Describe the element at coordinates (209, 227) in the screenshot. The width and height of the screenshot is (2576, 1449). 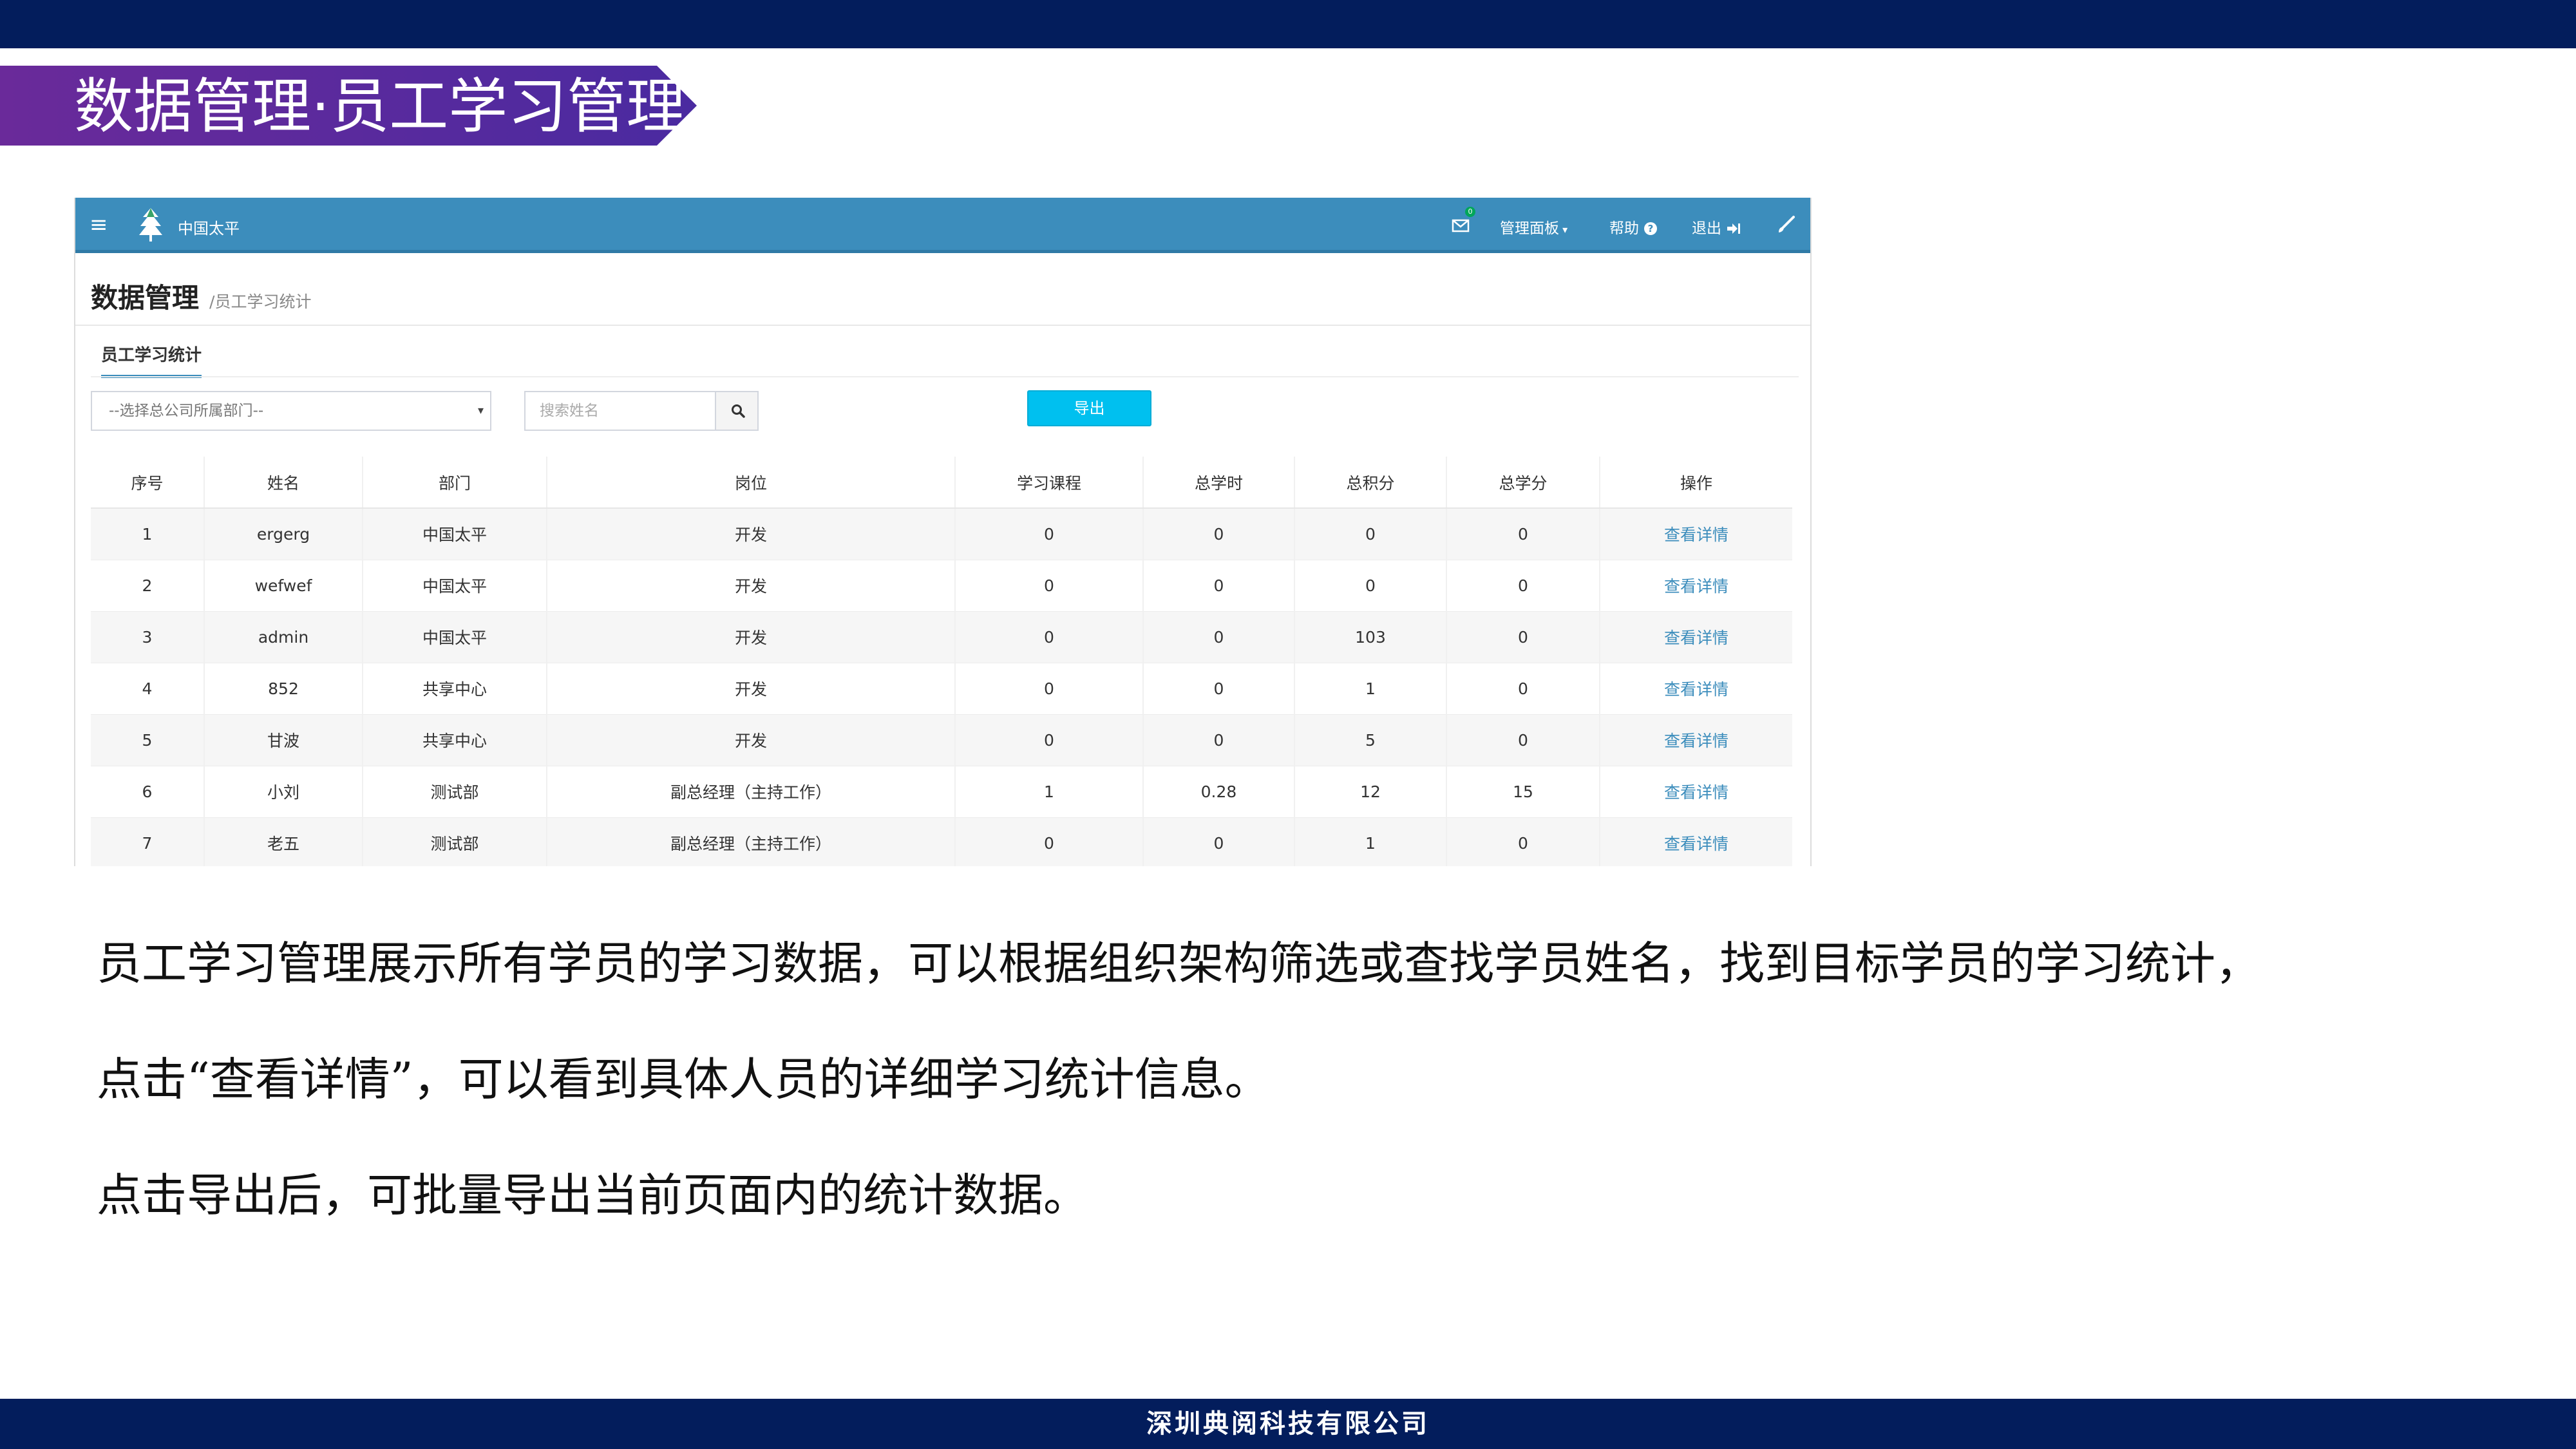
I see `app-brand: 中国太平` at that location.